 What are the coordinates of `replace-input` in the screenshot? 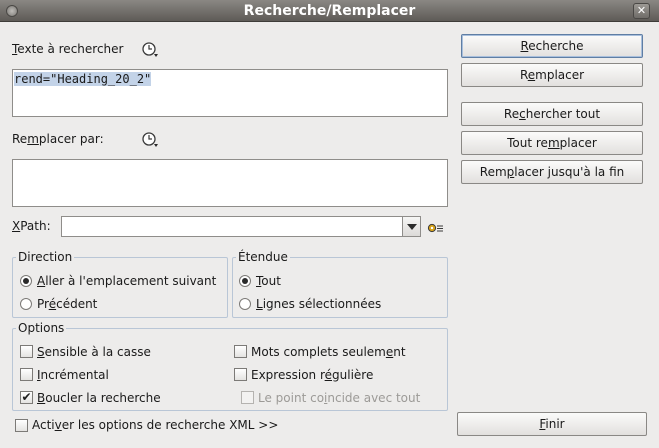 It's located at (230, 183).